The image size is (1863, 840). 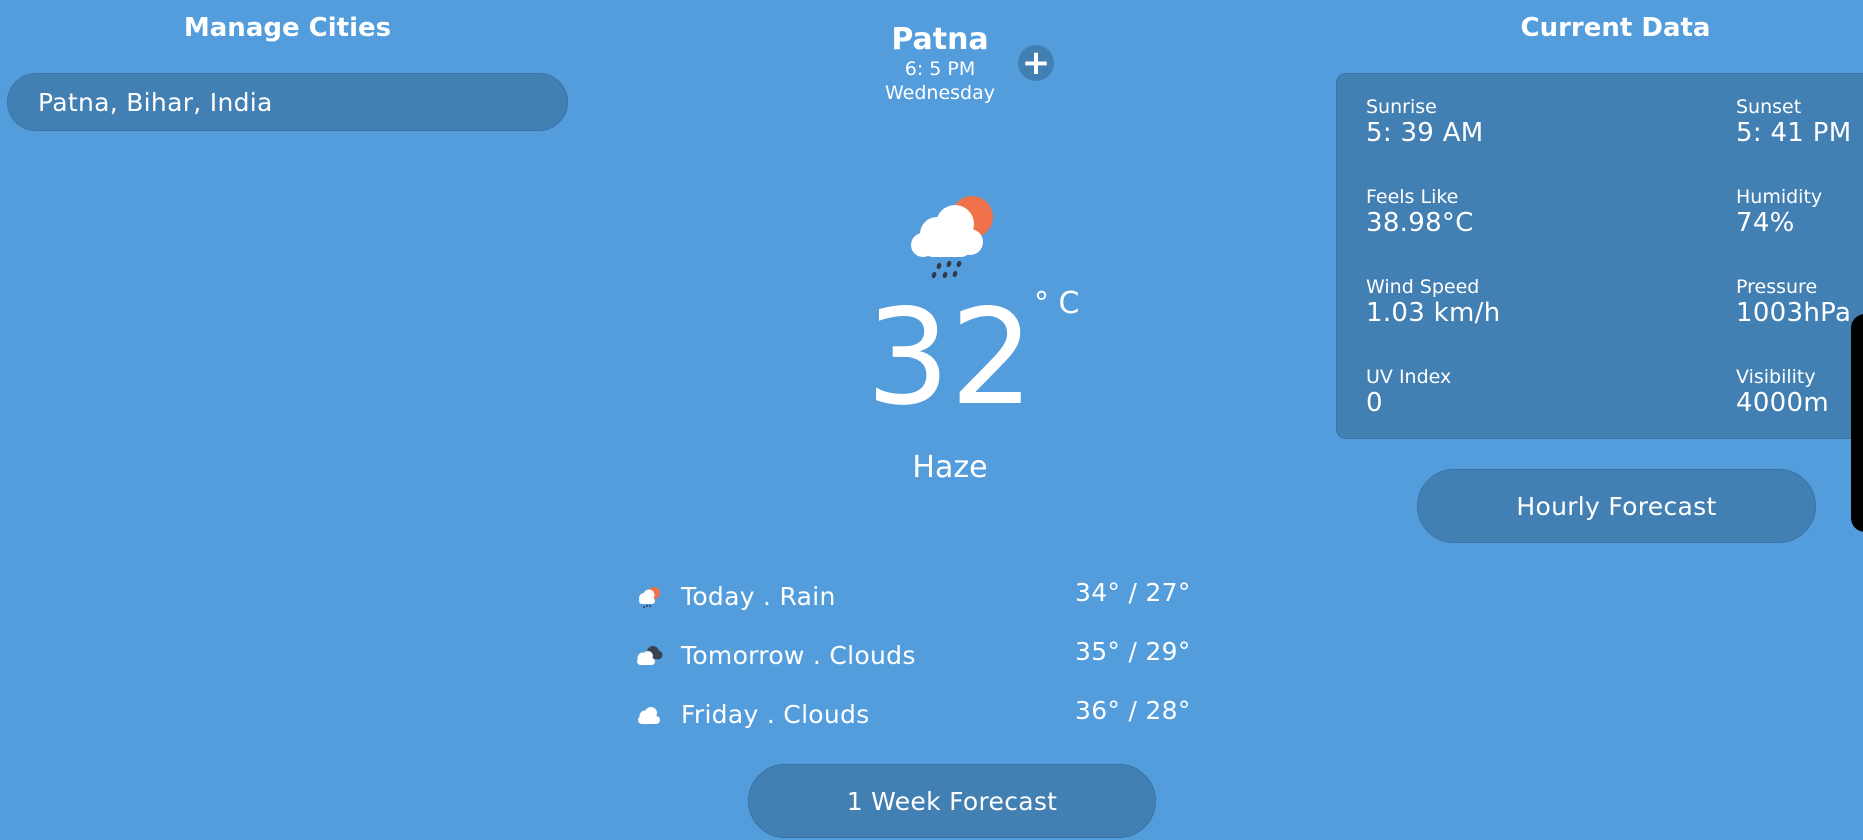 What do you see at coordinates (1423, 287) in the screenshot?
I see `data-label: Wind Speed` at bounding box center [1423, 287].